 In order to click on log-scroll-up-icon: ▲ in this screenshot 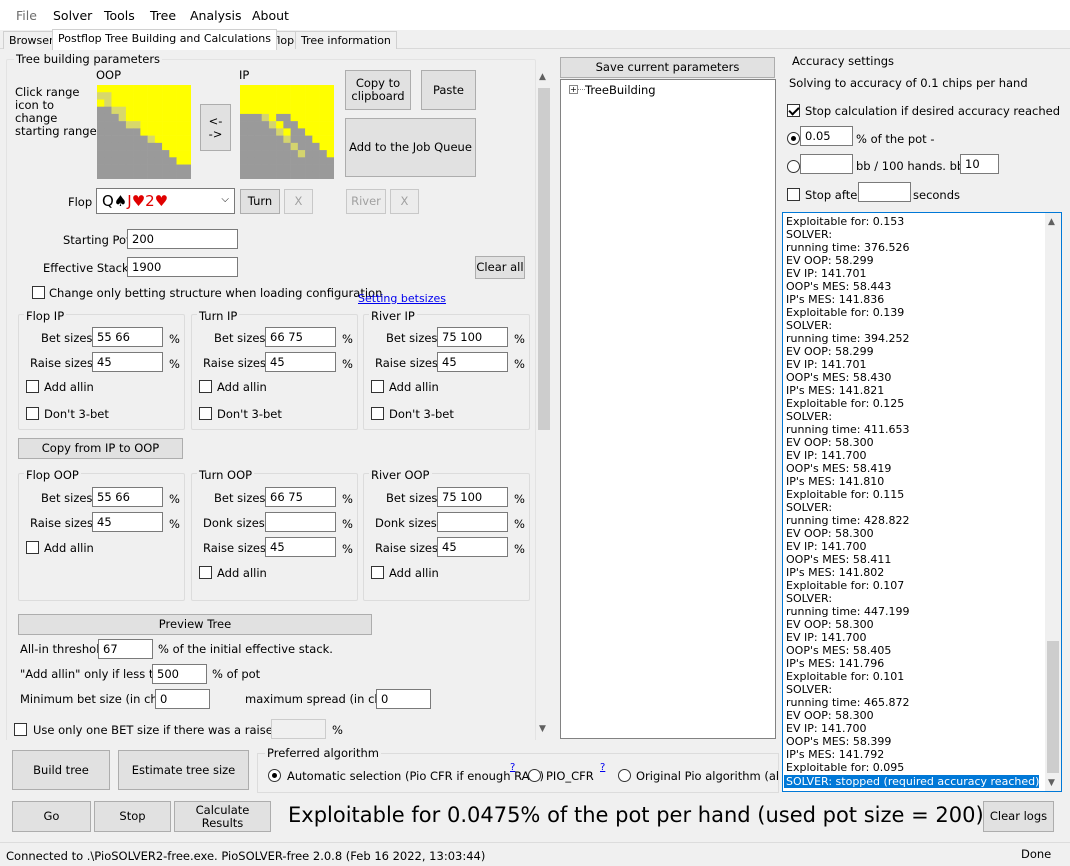, I will do `click(1051, 222)`.